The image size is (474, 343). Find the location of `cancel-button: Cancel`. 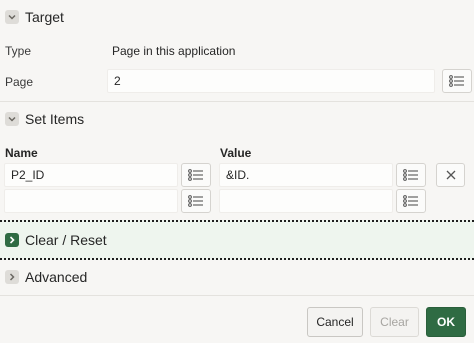

cancel-button: Cancel is located at coordinates (335, 322).